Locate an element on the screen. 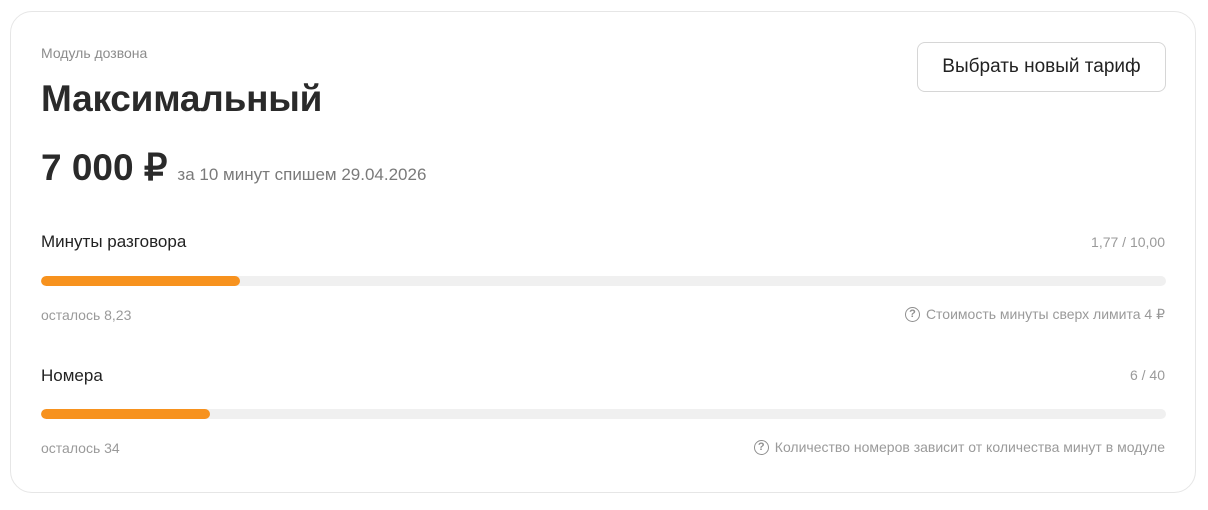 Image resolution: width=1208 pixels, height=510 pixels. progress-fill-minutes is located at coordinates (141, 281).